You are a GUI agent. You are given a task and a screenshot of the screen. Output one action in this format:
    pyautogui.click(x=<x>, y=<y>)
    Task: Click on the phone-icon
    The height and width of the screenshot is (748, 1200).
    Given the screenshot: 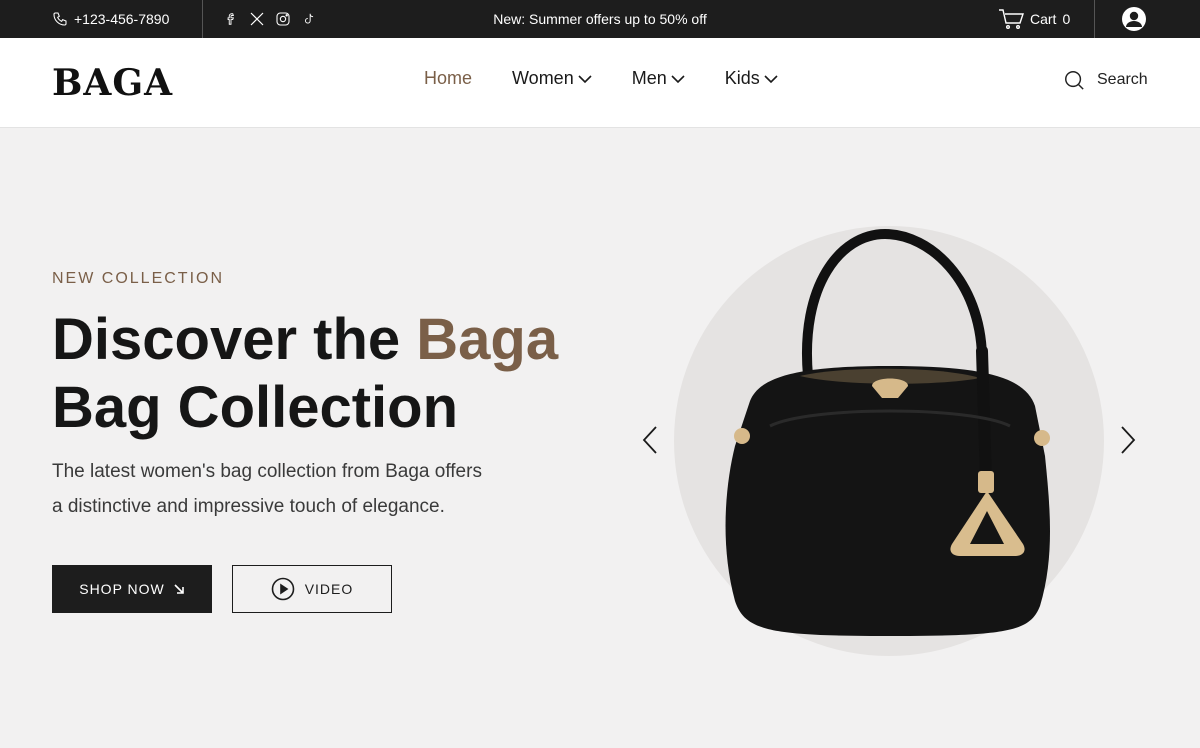 What is the action you would take?
    pyautogui.click(x=60, y=19)
    